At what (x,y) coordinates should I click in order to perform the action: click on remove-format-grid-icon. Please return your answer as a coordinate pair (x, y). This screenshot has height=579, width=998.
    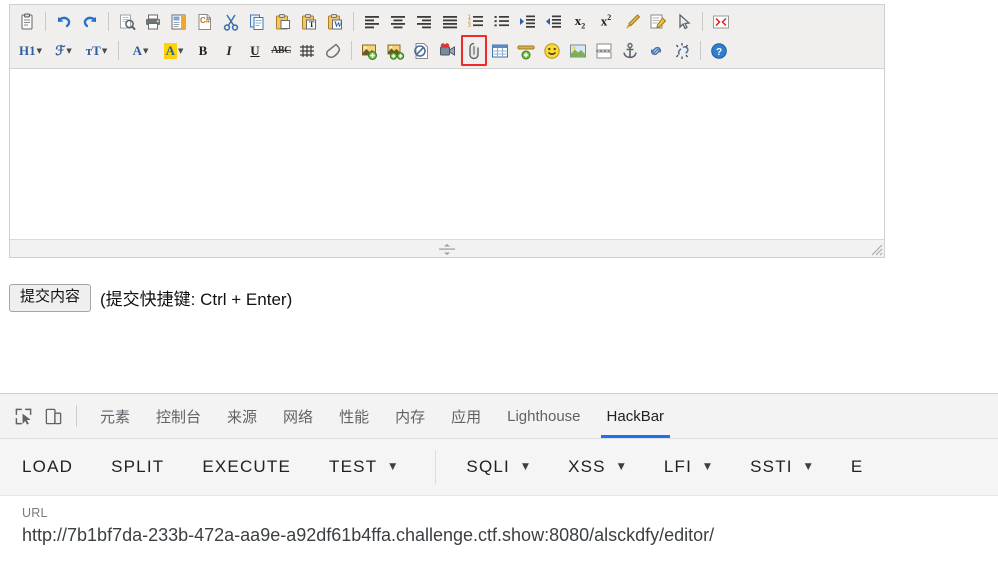
    Looking at the image, I should click on (307, 51).